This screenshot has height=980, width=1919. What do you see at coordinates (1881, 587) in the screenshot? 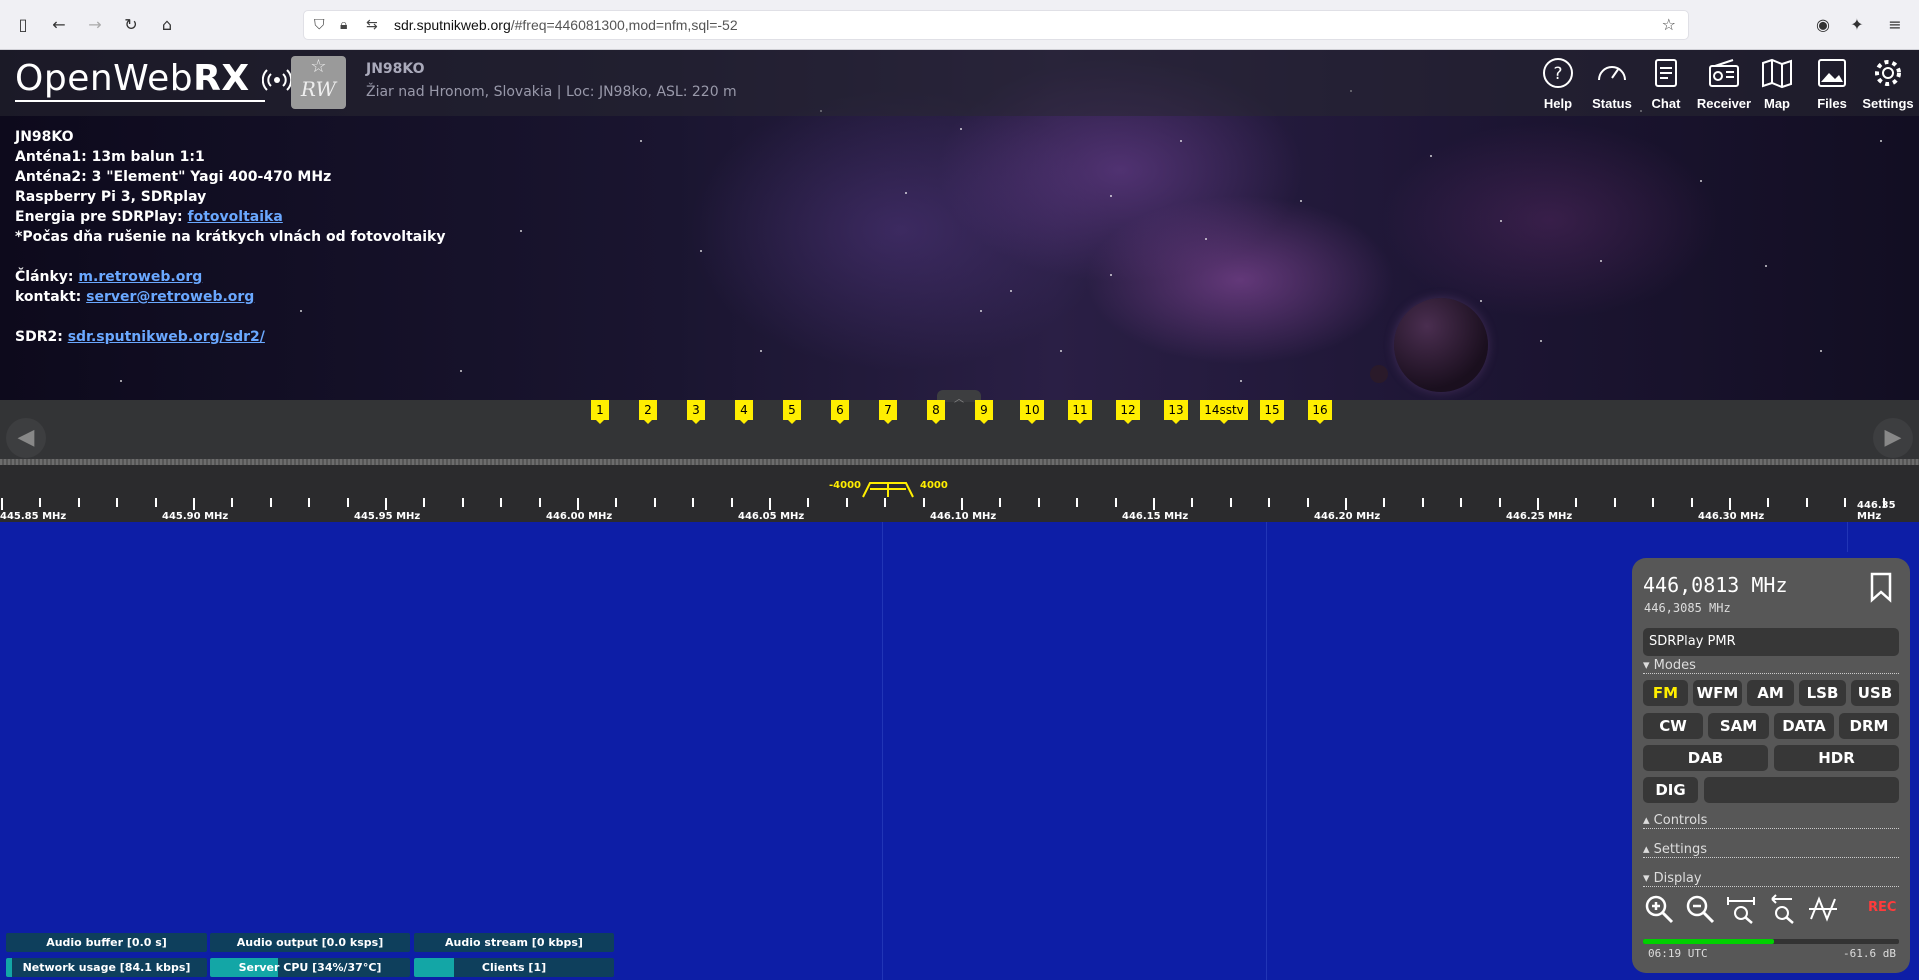
I see `bookmark-icon` at bounding box center [1881, 587].